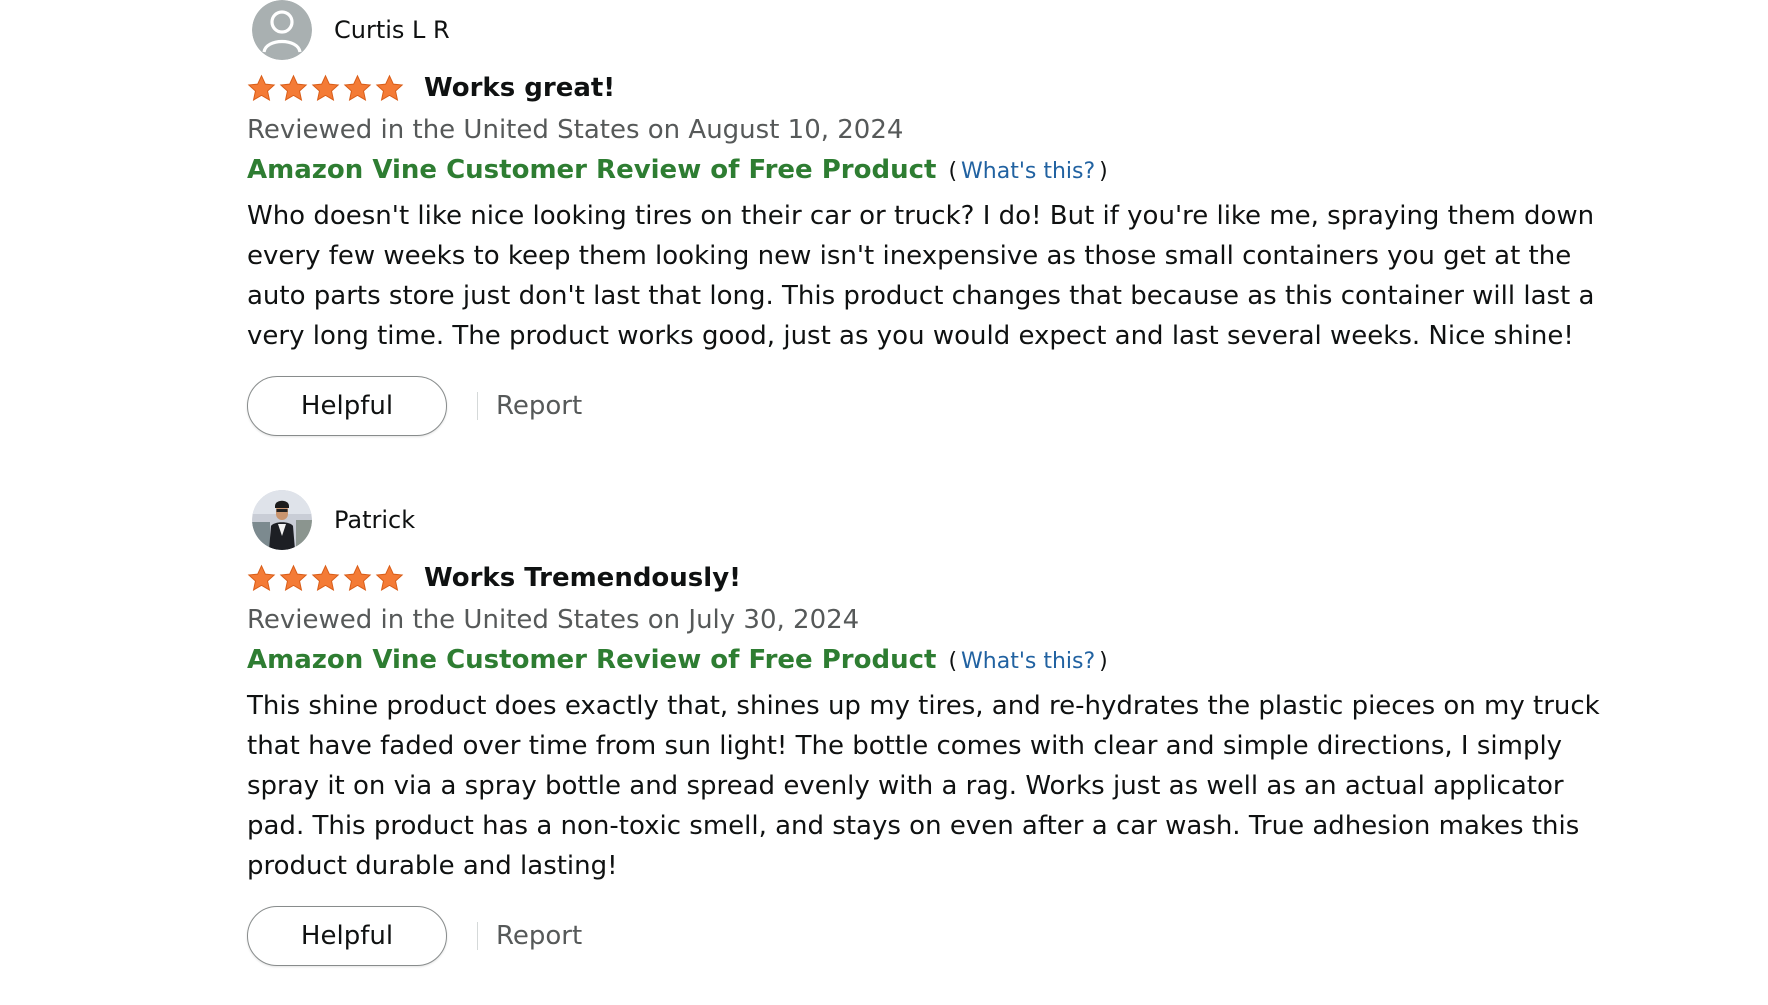  What do you see at coordinates (519, 88) in the screenshot?
I see `review-title: Works great!` at bounding box center [519, 88].